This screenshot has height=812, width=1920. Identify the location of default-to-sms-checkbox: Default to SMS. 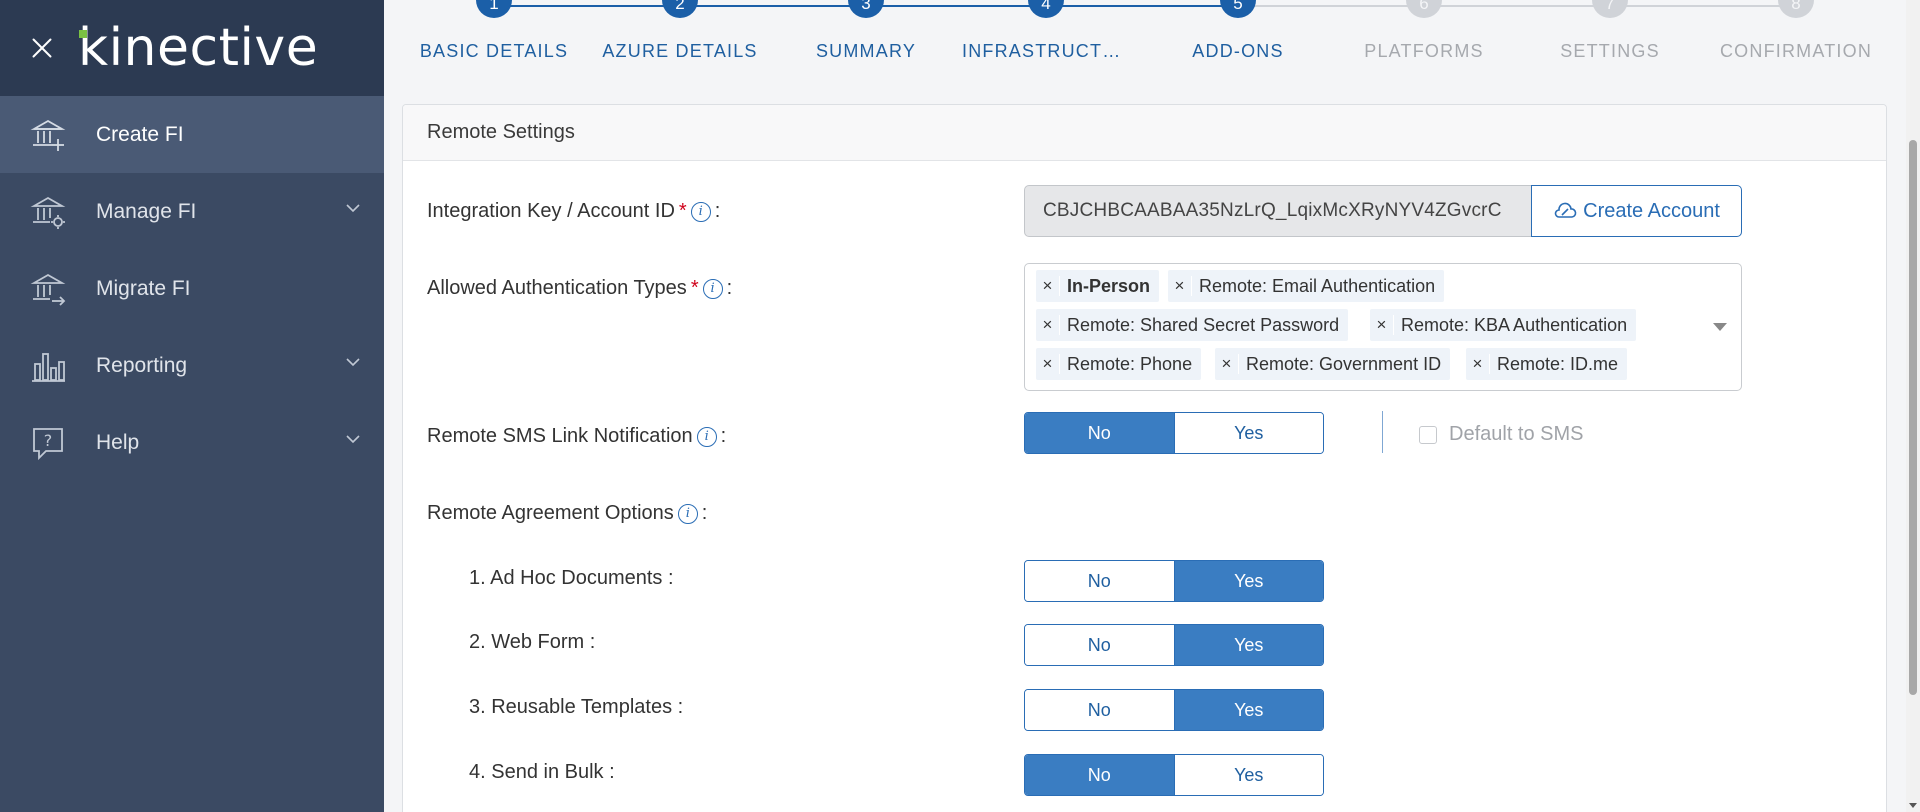
(1501, 434).